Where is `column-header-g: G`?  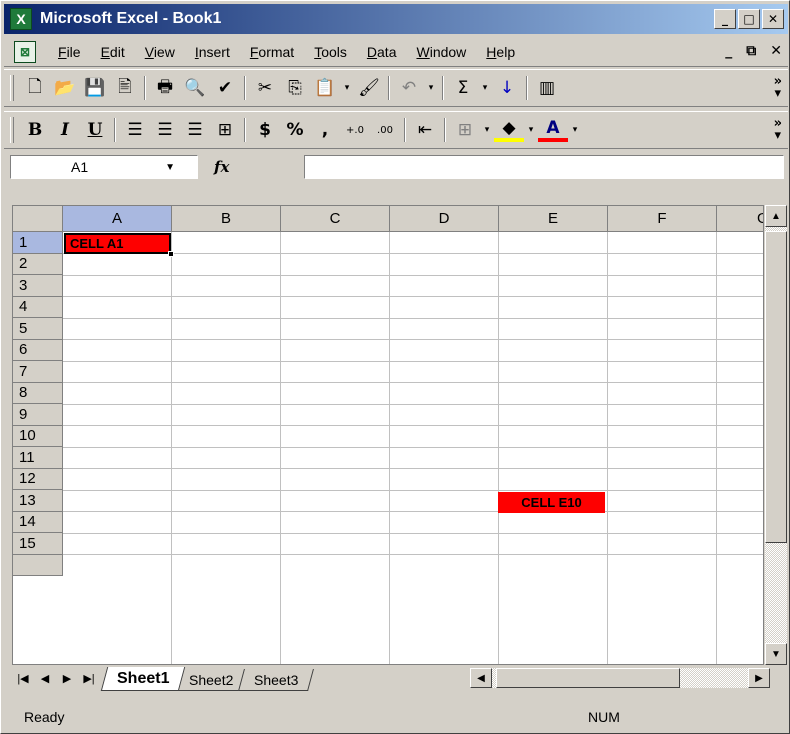
column-header-g: G is located at coordinates (740, 219).